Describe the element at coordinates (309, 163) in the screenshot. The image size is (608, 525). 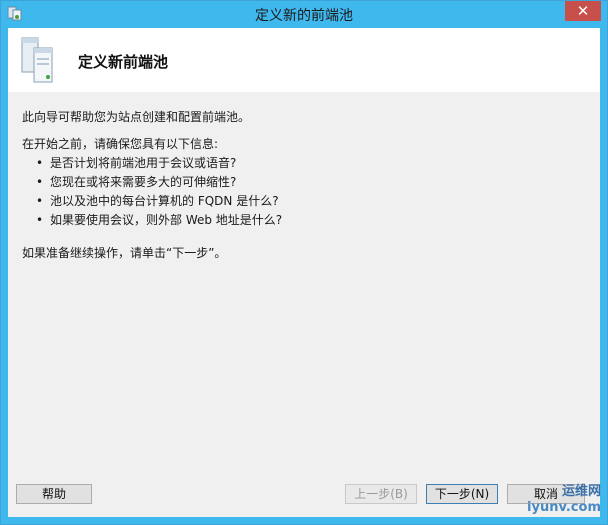
I see `list-item: • 是否计划将前端池用于会议或语音?` at that location.